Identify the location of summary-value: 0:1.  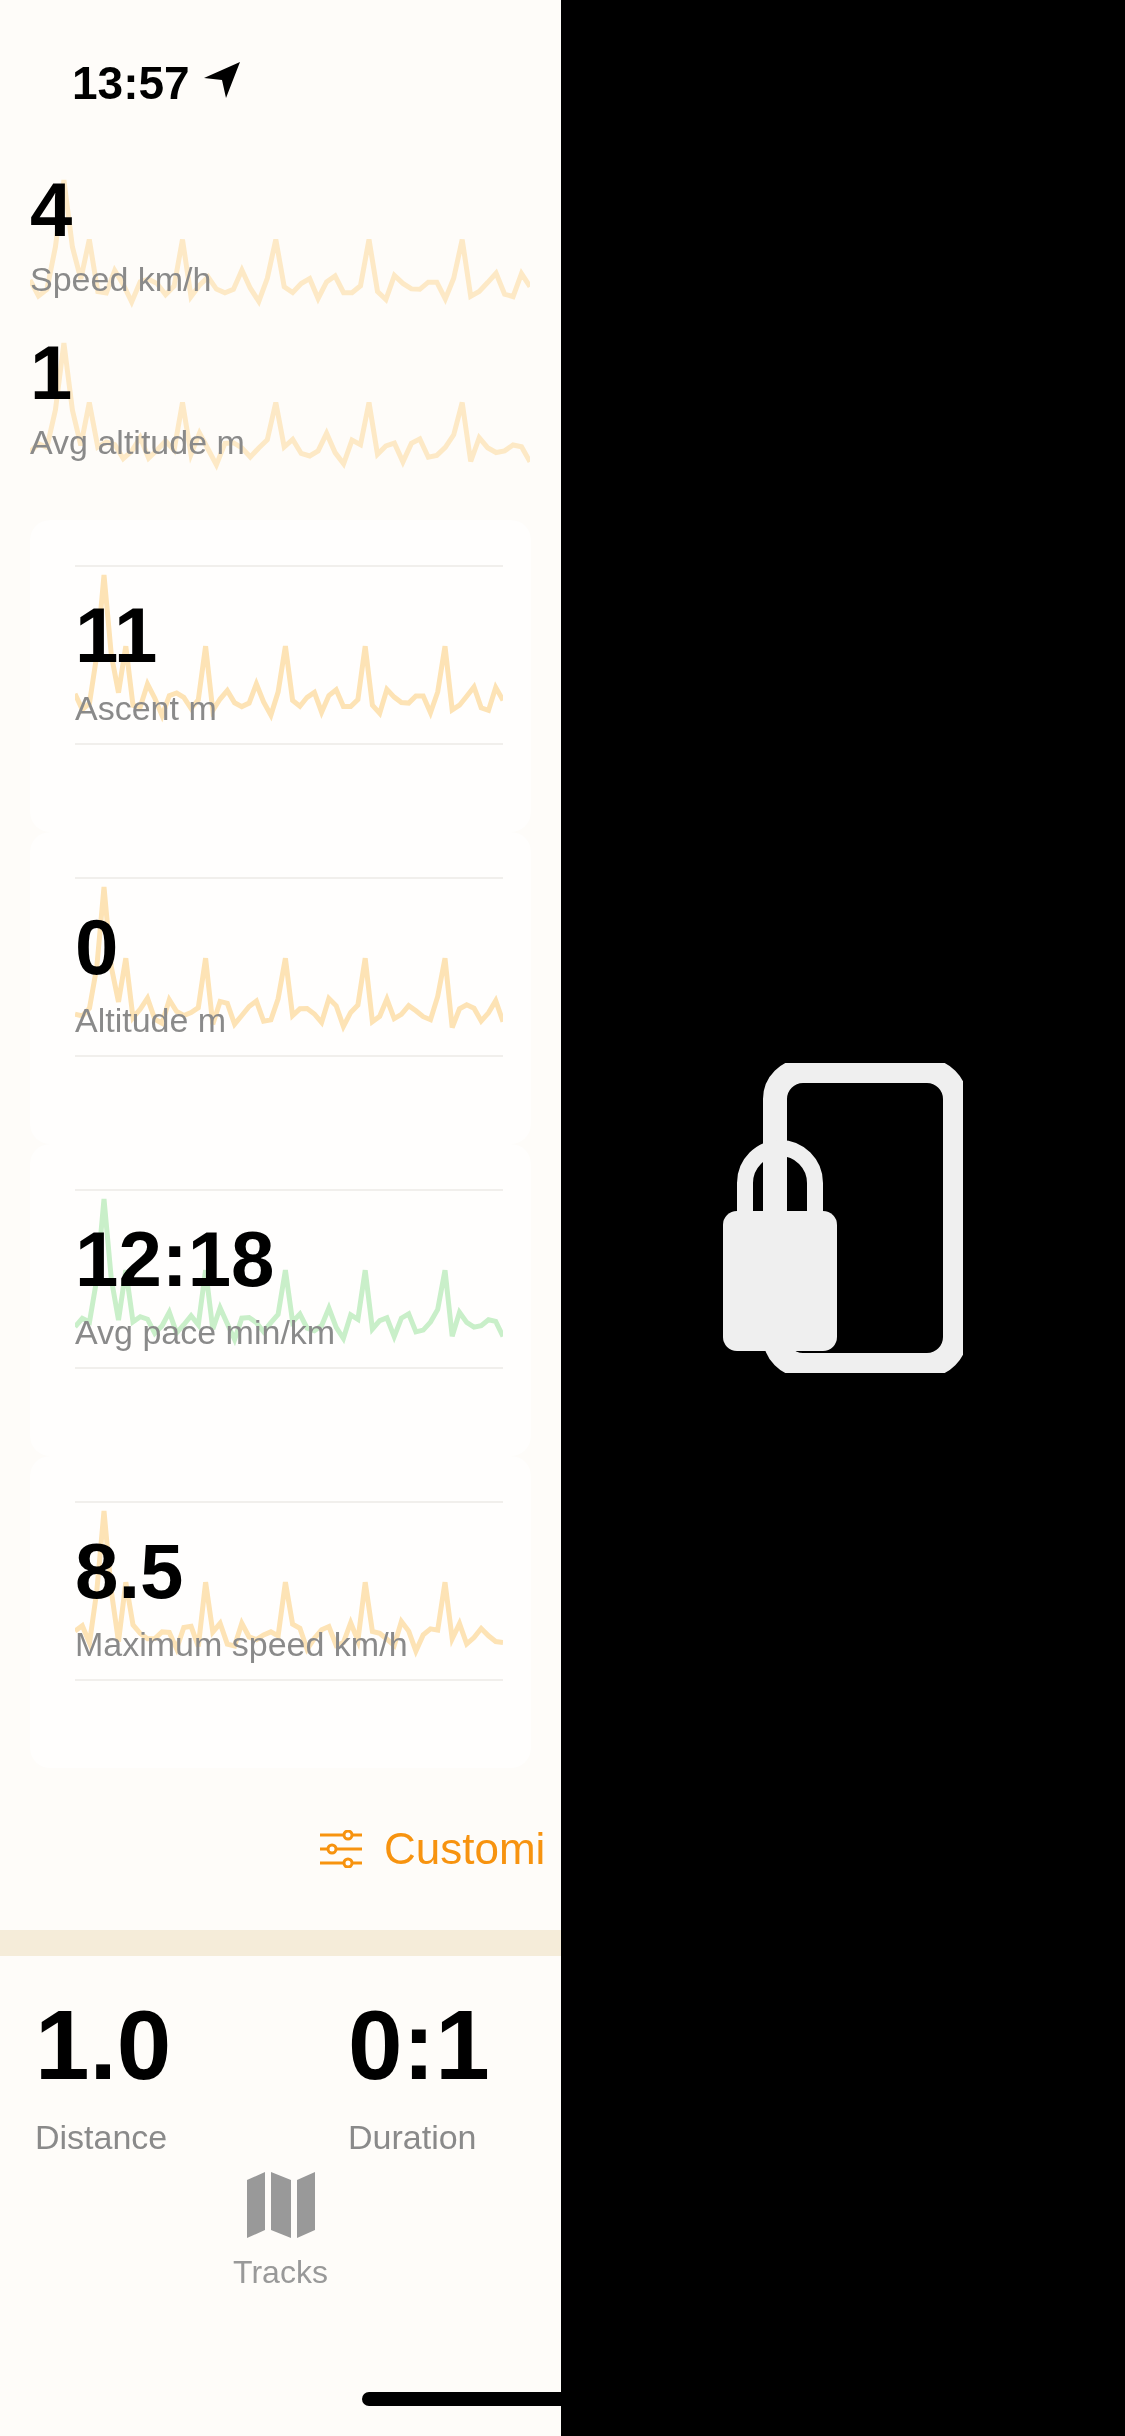
(419, 2045).